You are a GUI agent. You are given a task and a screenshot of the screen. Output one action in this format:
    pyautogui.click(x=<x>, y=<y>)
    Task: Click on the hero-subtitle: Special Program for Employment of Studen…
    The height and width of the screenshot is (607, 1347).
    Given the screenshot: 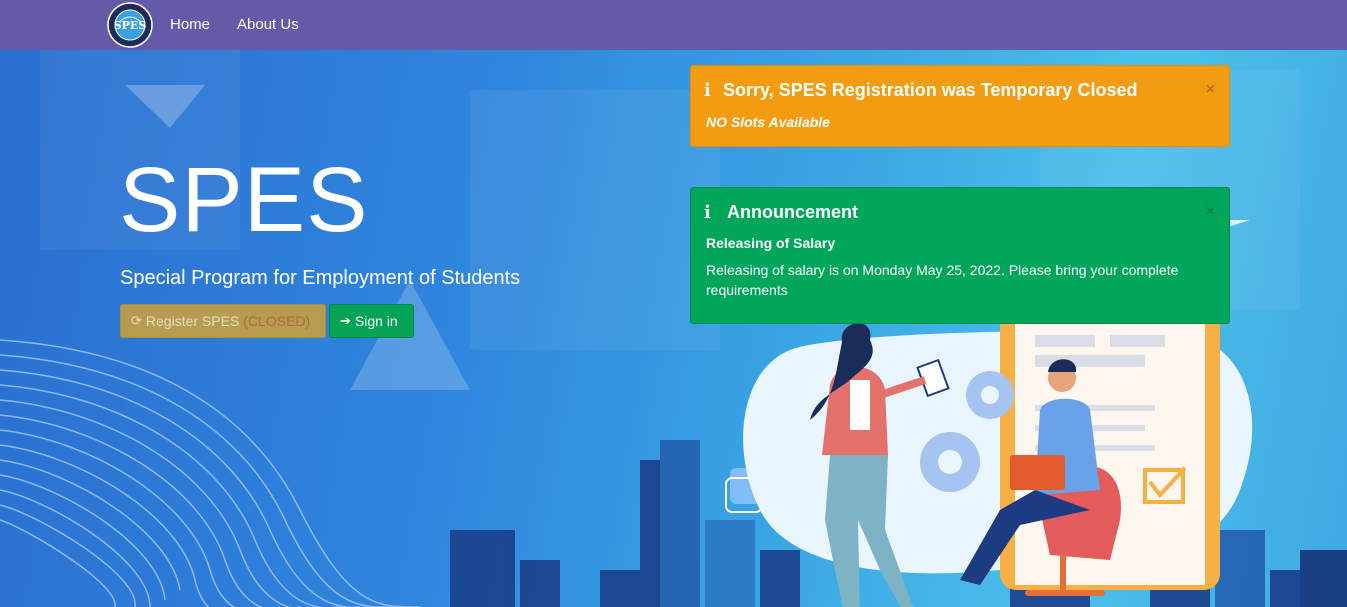 What is the action you would take?
    pyautogui.click(x=320, y=278)
    